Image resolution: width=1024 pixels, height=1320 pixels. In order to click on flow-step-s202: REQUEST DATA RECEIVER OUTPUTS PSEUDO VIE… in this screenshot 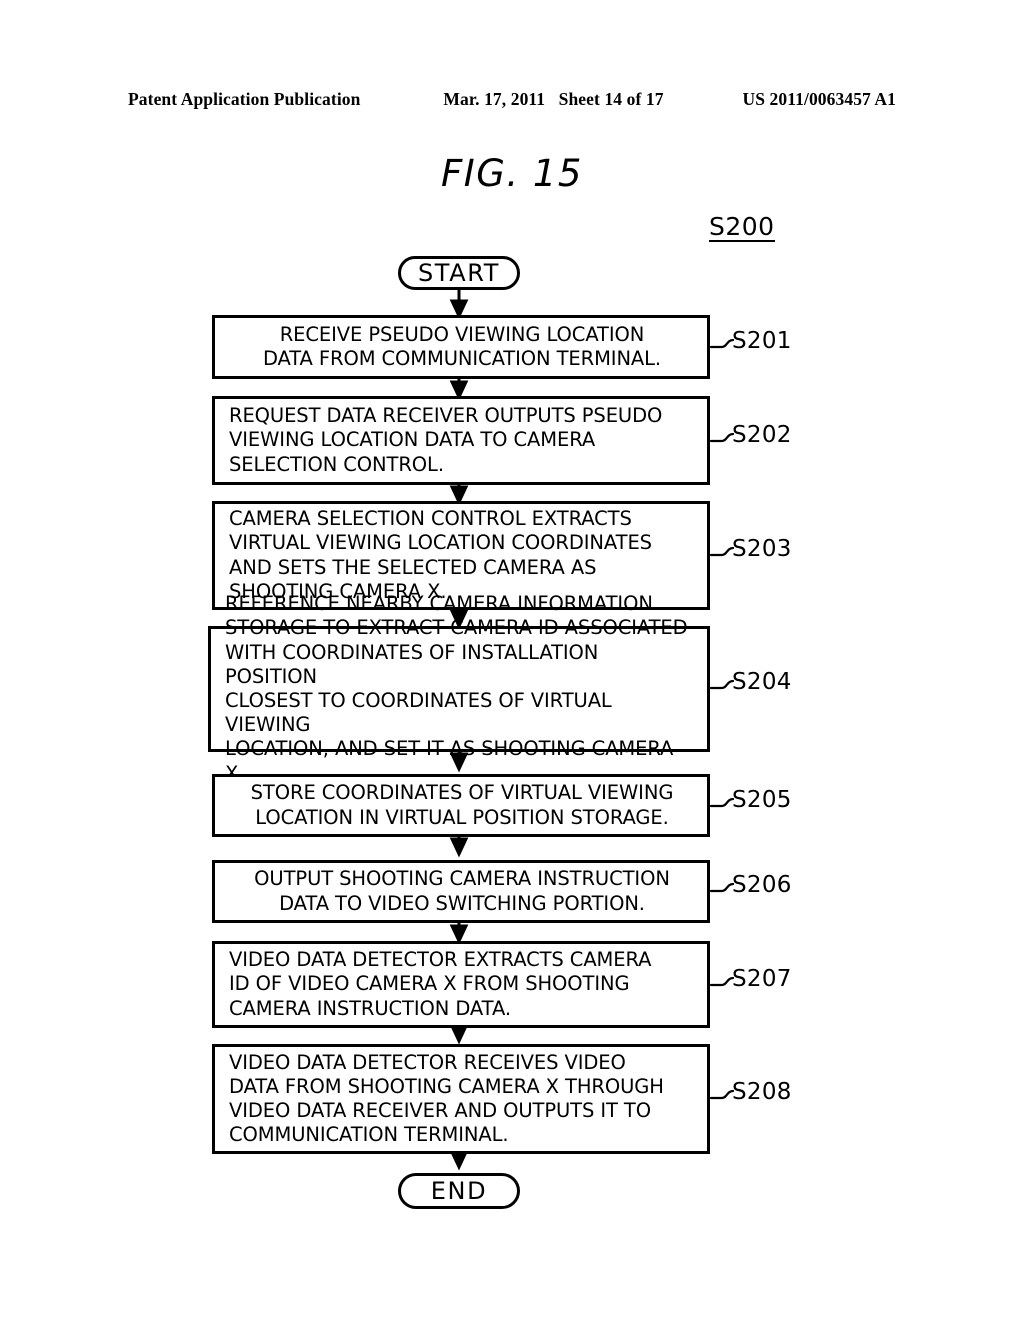, I will do `click(461, 440)`.